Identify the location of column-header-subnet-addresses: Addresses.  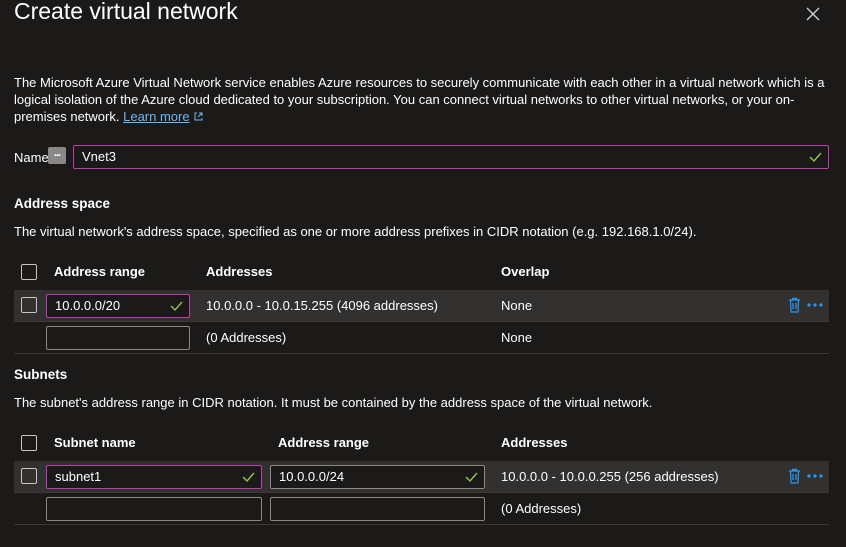
(534, 442).